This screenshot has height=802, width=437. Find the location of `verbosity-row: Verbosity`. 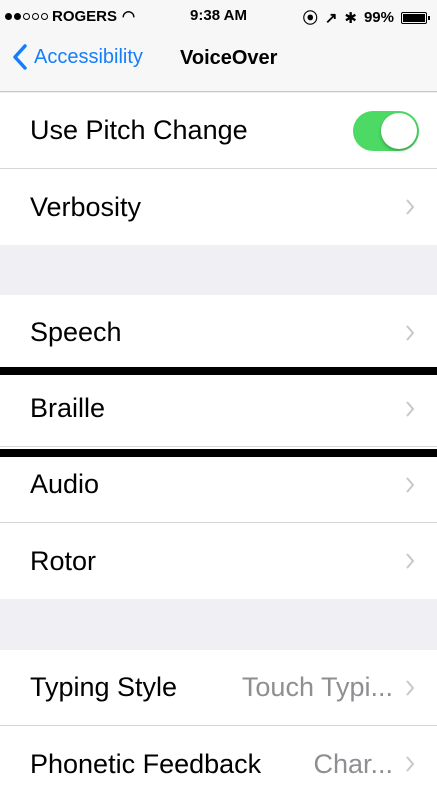

verbosity-row: Verbosity is located at coordinates (218, 207).